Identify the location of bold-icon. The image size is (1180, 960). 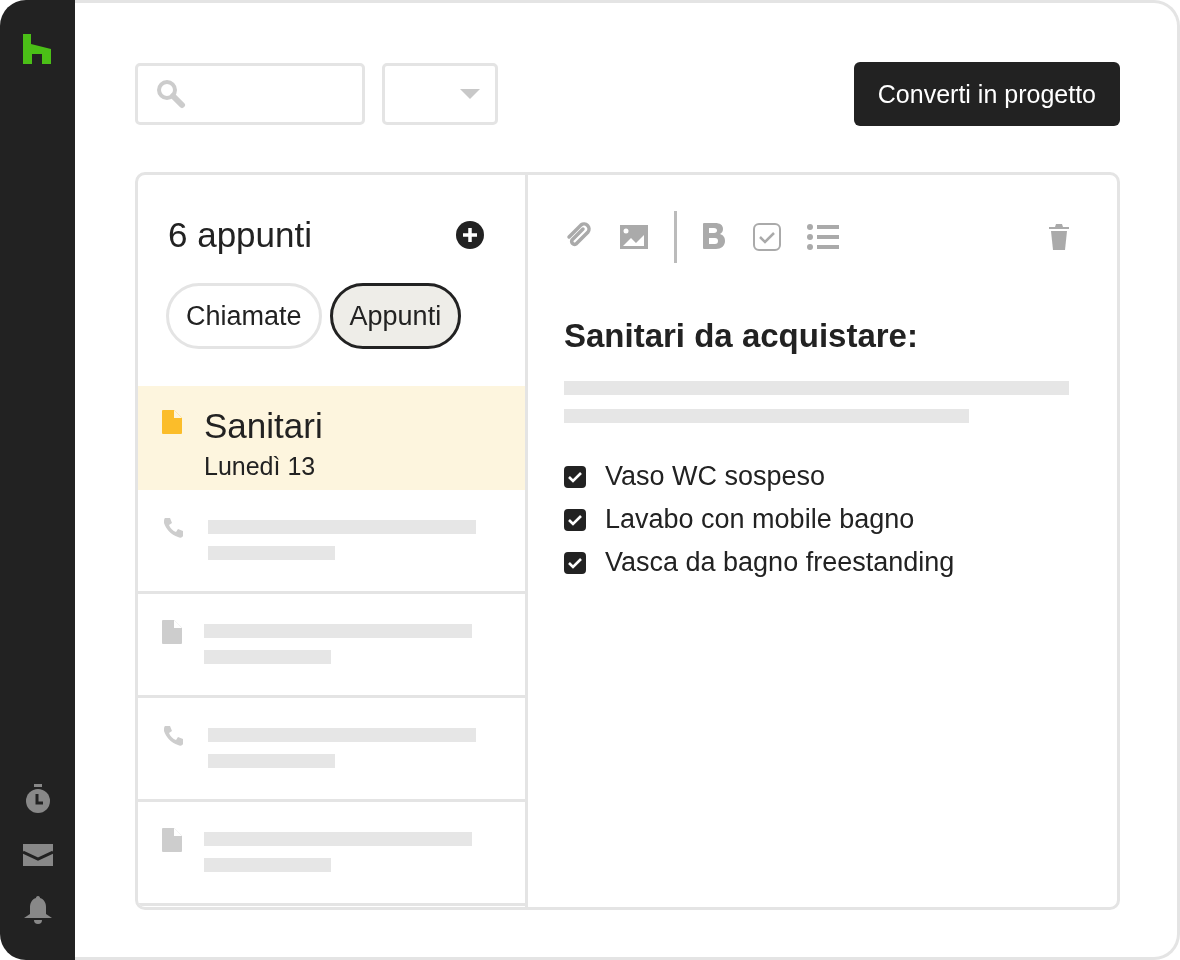
(715, 237).